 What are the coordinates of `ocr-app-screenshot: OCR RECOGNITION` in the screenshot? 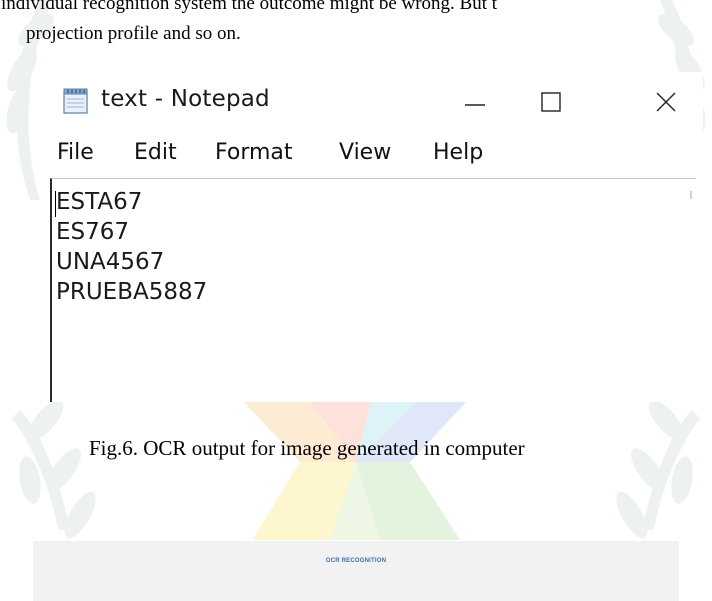 It's located at (356, 571).